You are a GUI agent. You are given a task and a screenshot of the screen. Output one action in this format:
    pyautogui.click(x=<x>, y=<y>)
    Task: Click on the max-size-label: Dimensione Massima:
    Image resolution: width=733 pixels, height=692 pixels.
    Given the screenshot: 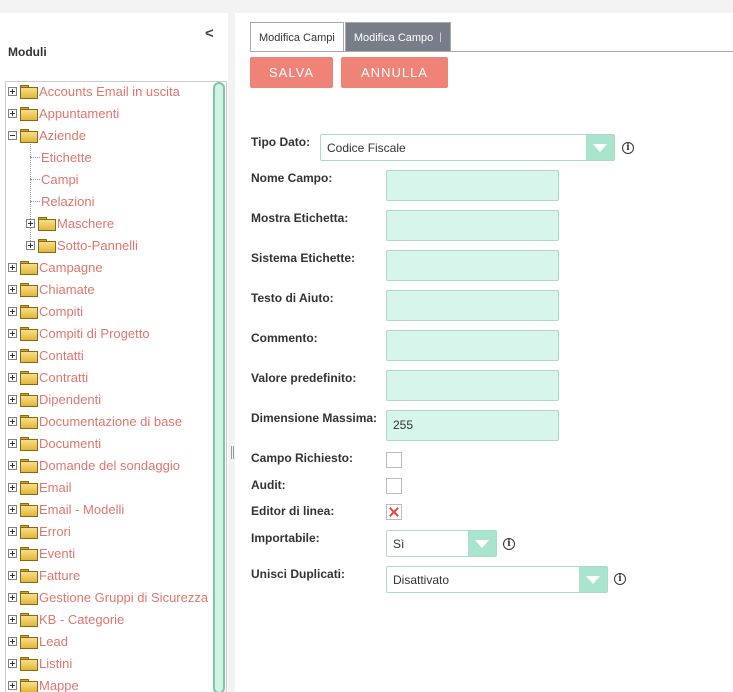 What is the action you would take?
    pyautogui.click(x=314, y=418)
    